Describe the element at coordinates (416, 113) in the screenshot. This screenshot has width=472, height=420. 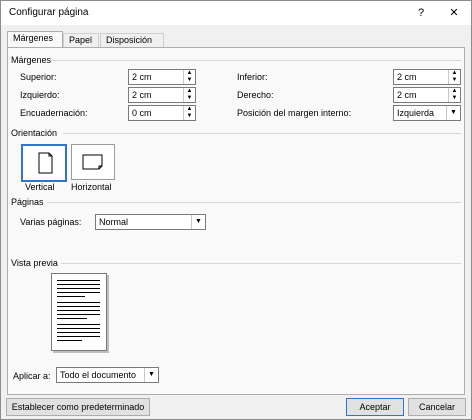
I see `posicion-value: Izquierda` at that location.